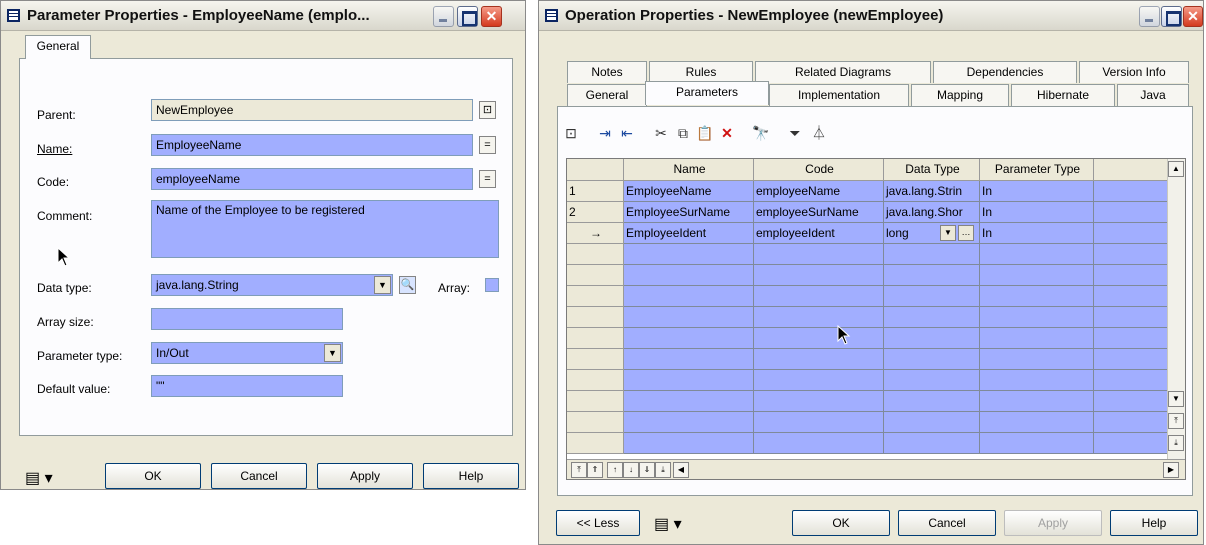 This screenshot has height=545, width=1206. I want to click on close-button: ✕, so click(491, 16).